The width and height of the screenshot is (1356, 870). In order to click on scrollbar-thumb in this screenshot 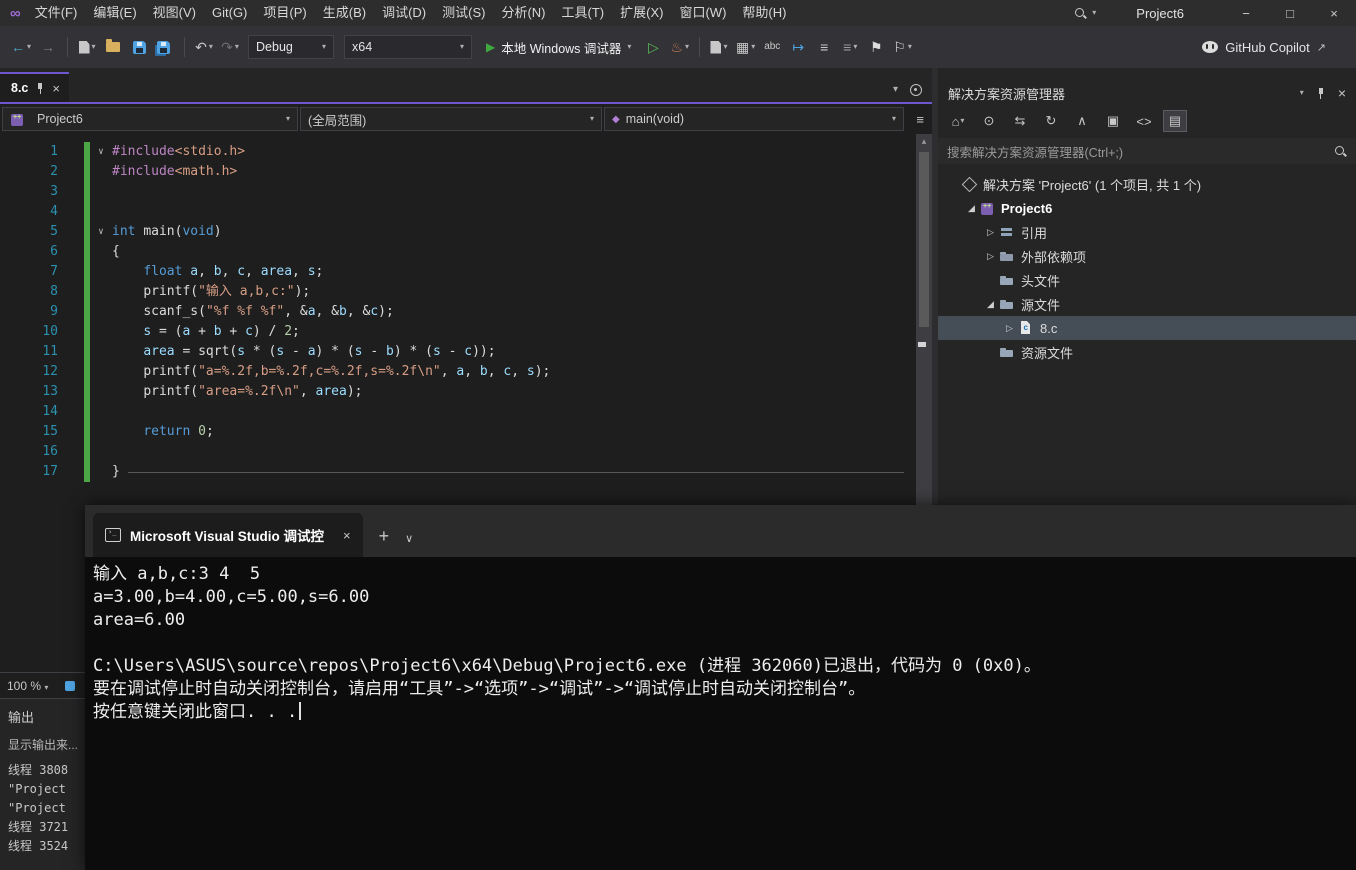, I will do `click(924, 239)`.